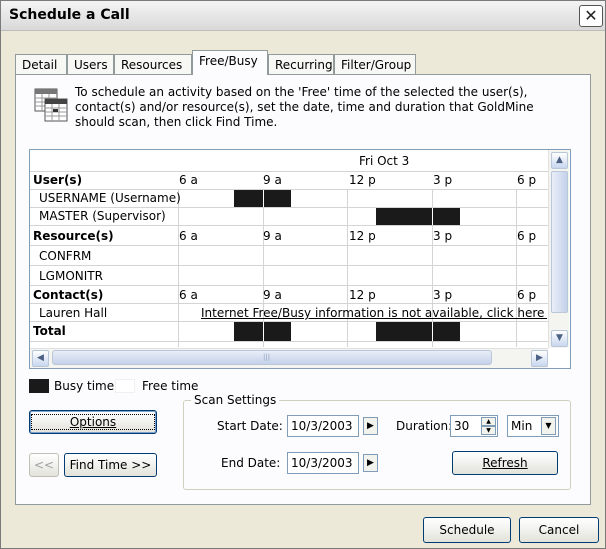  Describe the element at coordinates (58, 180) in the screenshot. I see `users-header: User(s)` at that location.